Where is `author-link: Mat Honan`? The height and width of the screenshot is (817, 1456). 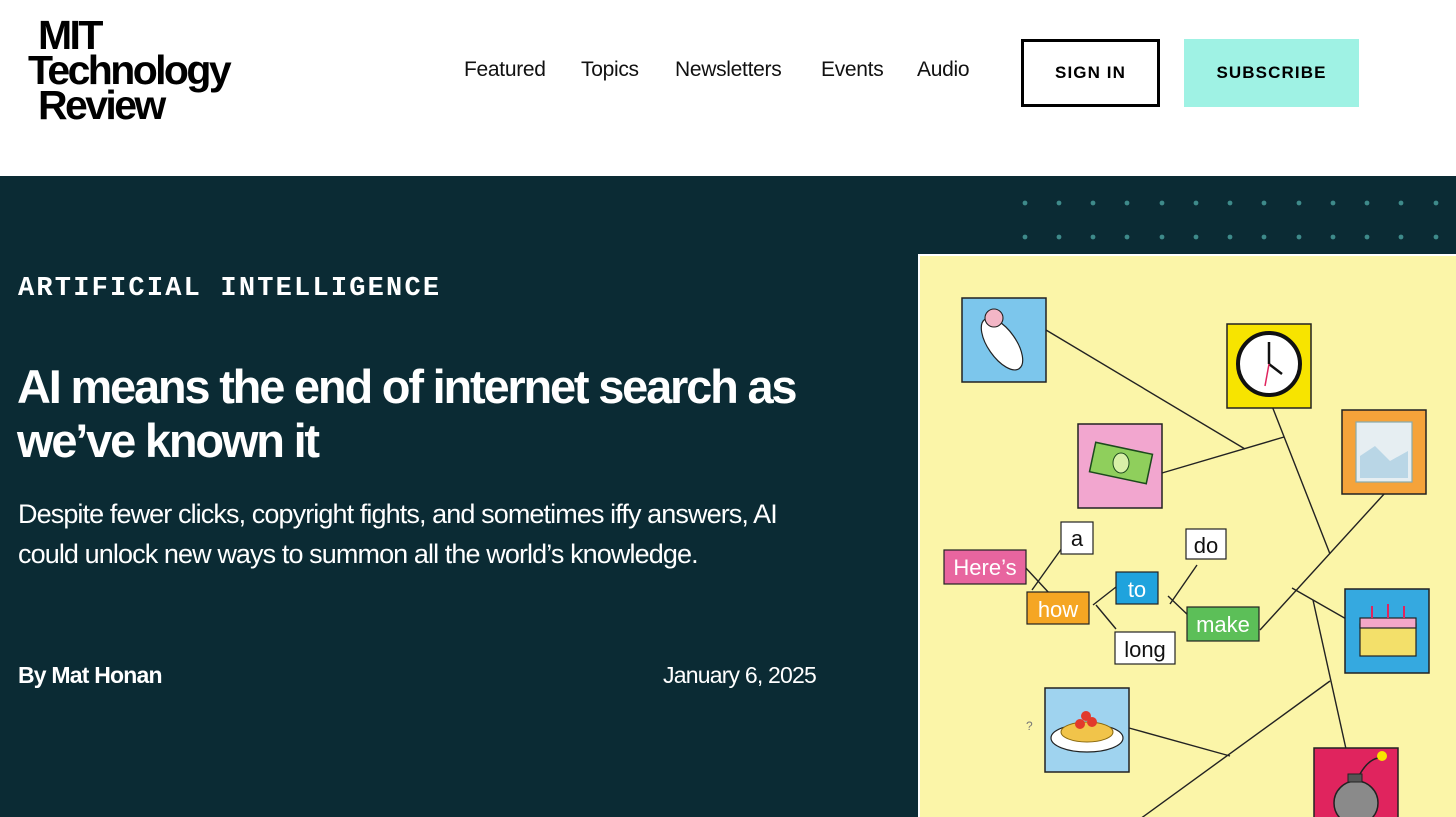
author-link: Mat Honan is located at coordinates (106, 675).